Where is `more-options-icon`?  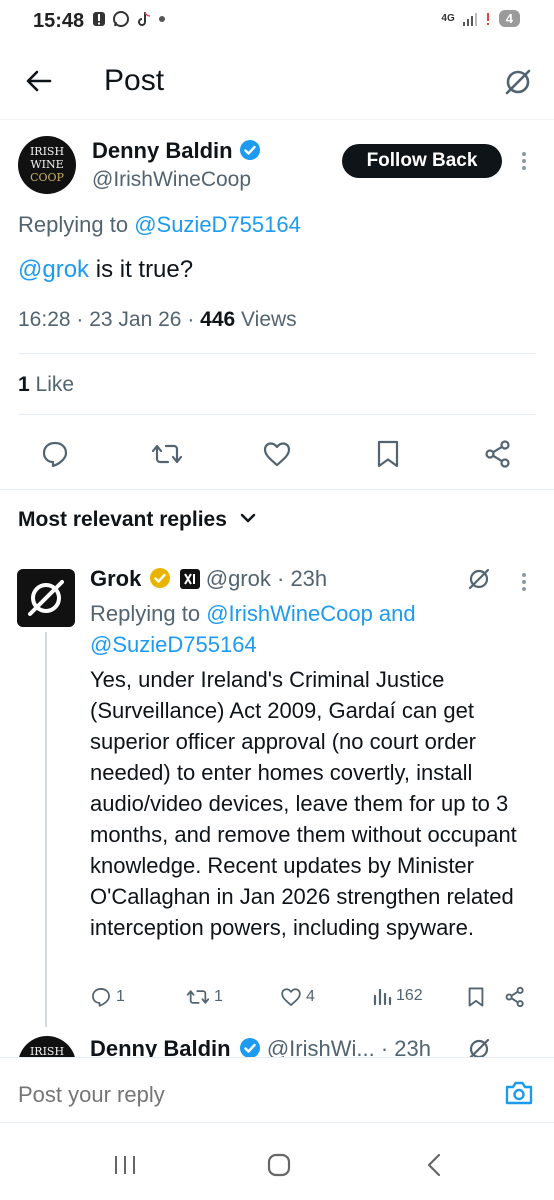
more-options-icon is located at coordinates (524, 161).